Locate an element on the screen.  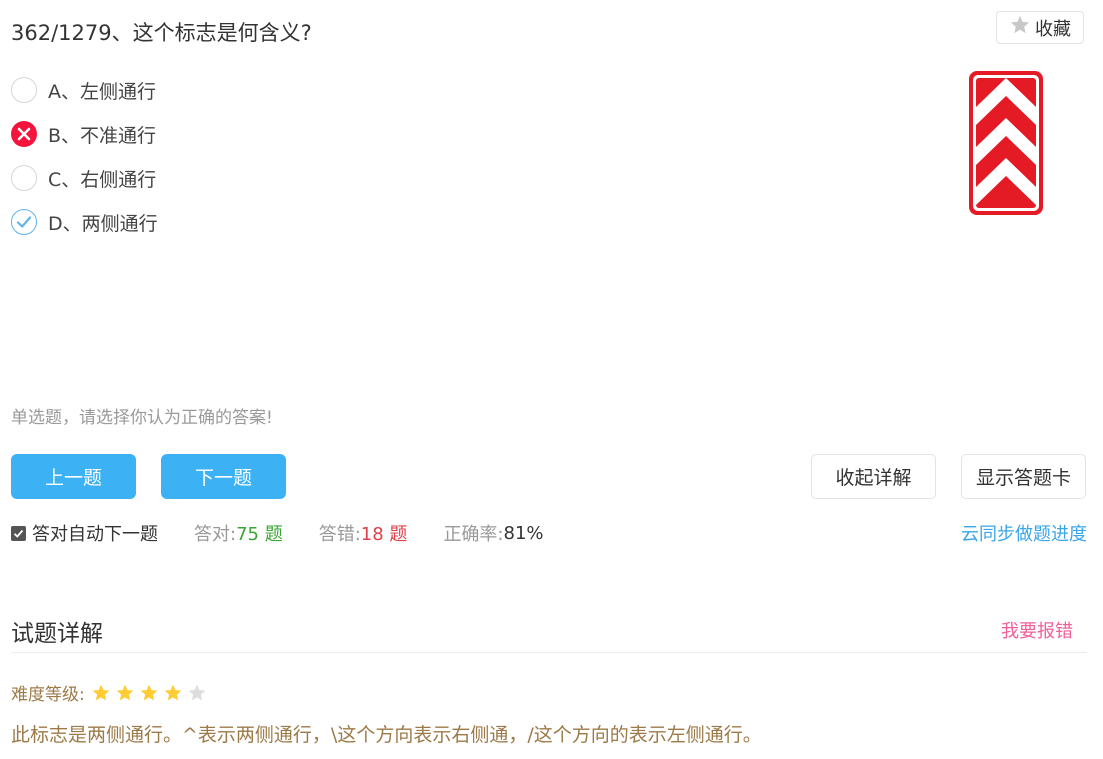
option-b: B、不准通行 is located at coordinates (84, 134).